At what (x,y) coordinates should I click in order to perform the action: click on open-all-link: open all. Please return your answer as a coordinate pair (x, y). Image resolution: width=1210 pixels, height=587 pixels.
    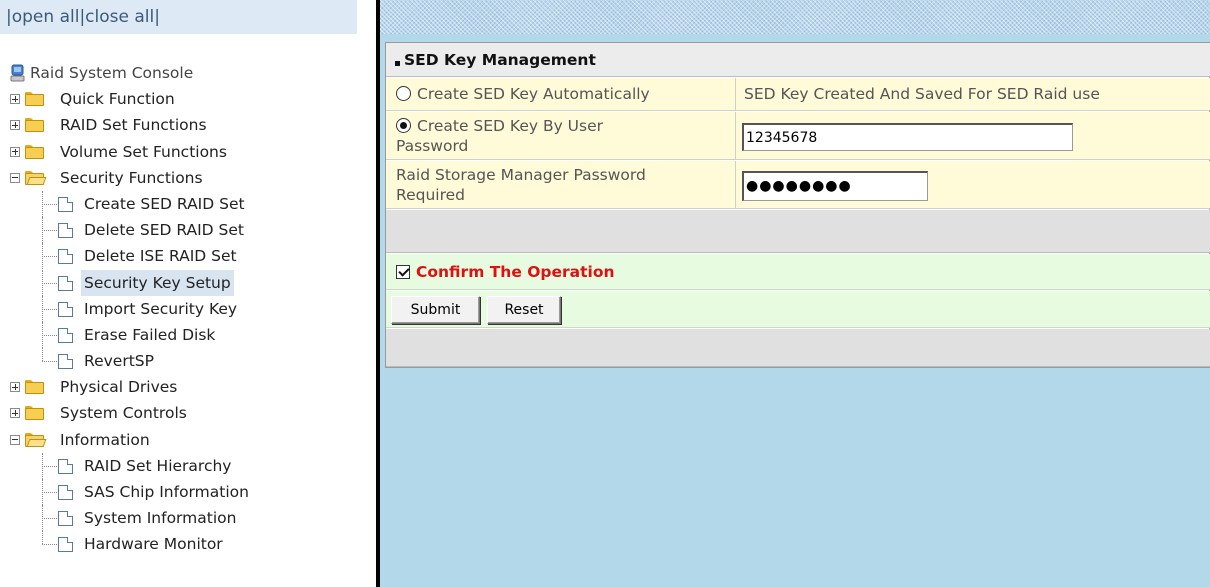
    Looking at the image, I should click on (46, 17).